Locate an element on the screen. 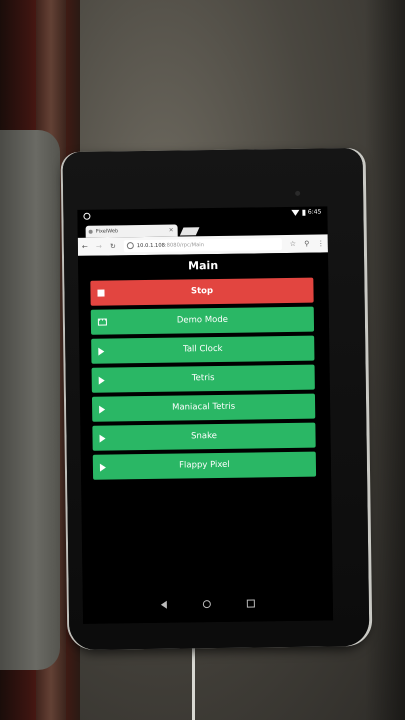  button-label: Demo Mode is located at coordinates (202, 320).